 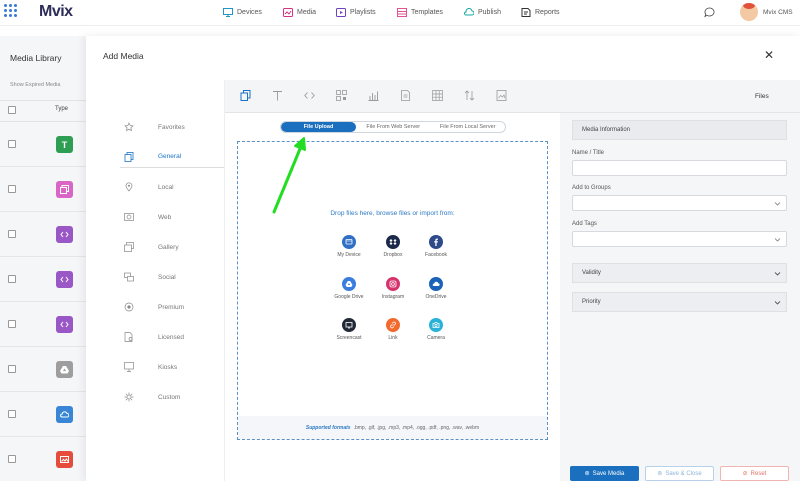 I want to click on category-general: General, so click(x=172, y=157).